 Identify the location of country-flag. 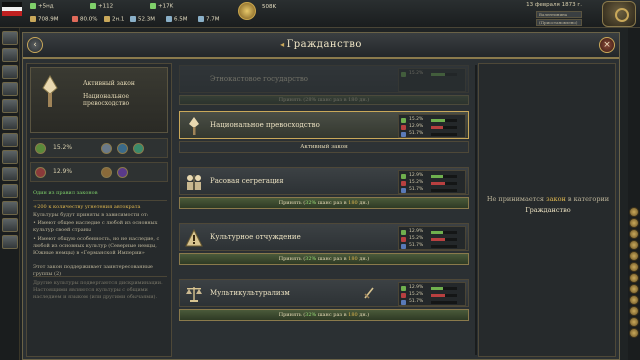
(12, 9).